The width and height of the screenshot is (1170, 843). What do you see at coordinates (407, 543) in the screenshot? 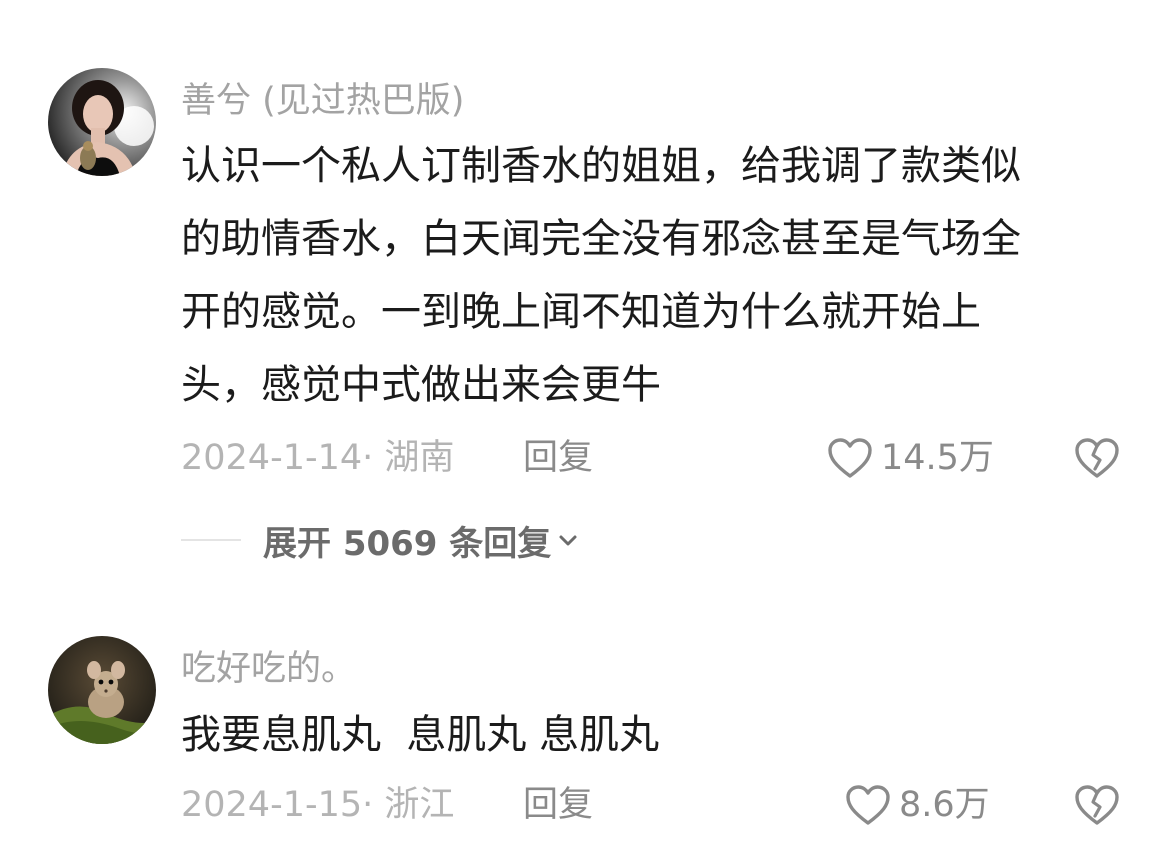
I see `expand-replies-label: 展开 5069 条回复` at bounding box center [407, 543].